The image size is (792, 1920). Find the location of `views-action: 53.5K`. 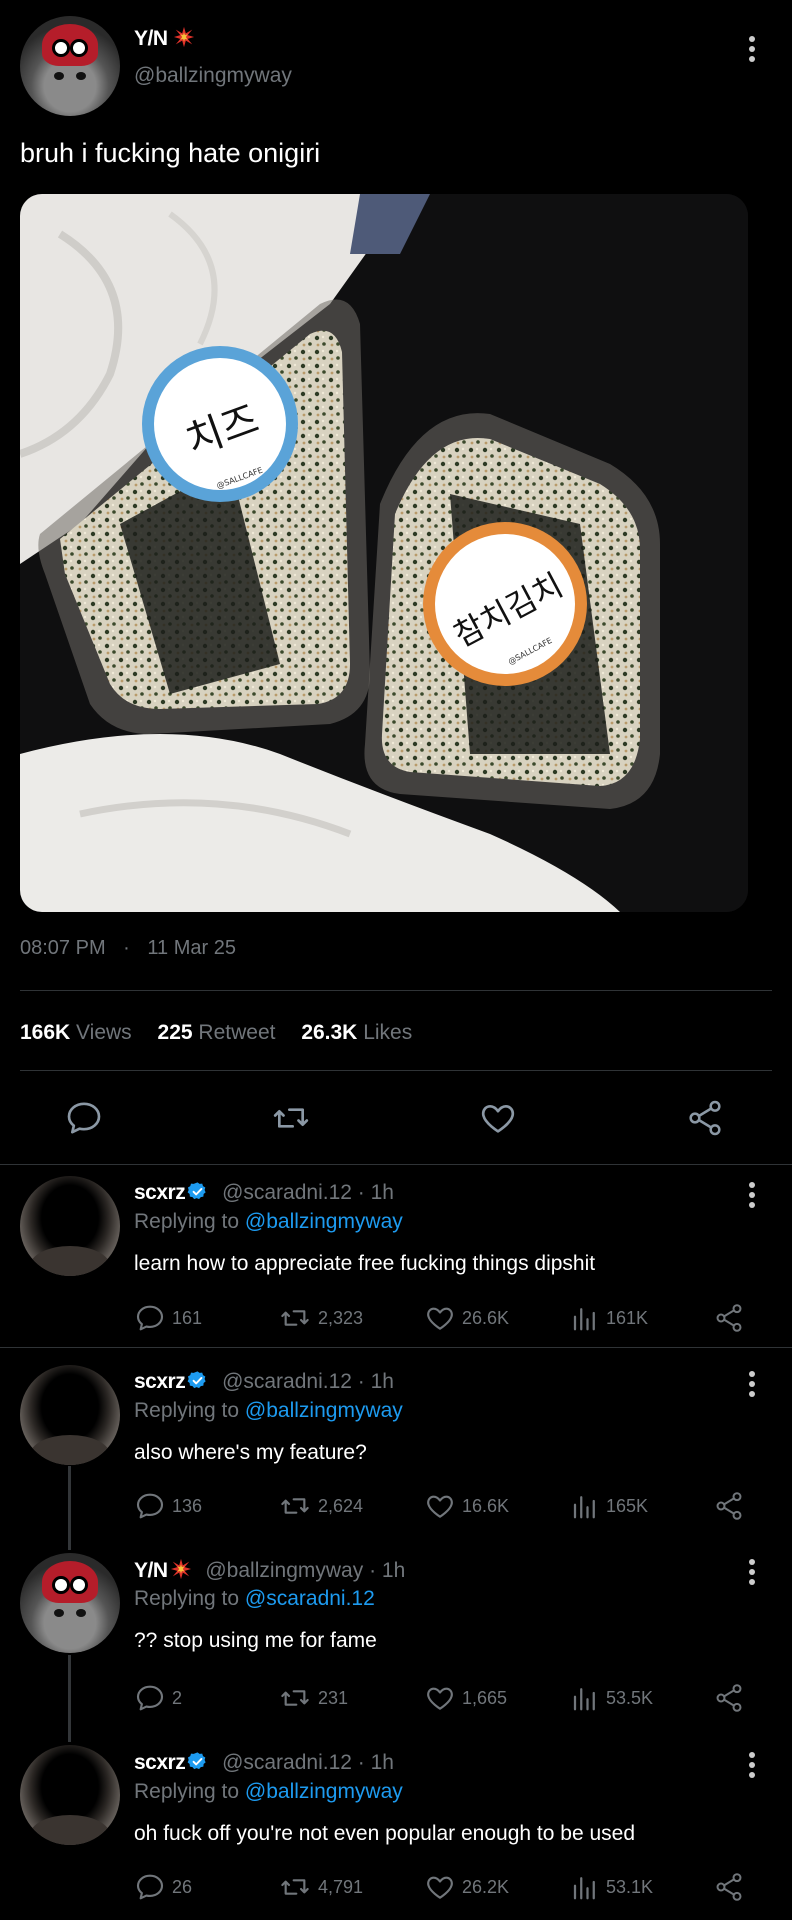

views-action: 53.5K is located at coordinates (611, 1698).